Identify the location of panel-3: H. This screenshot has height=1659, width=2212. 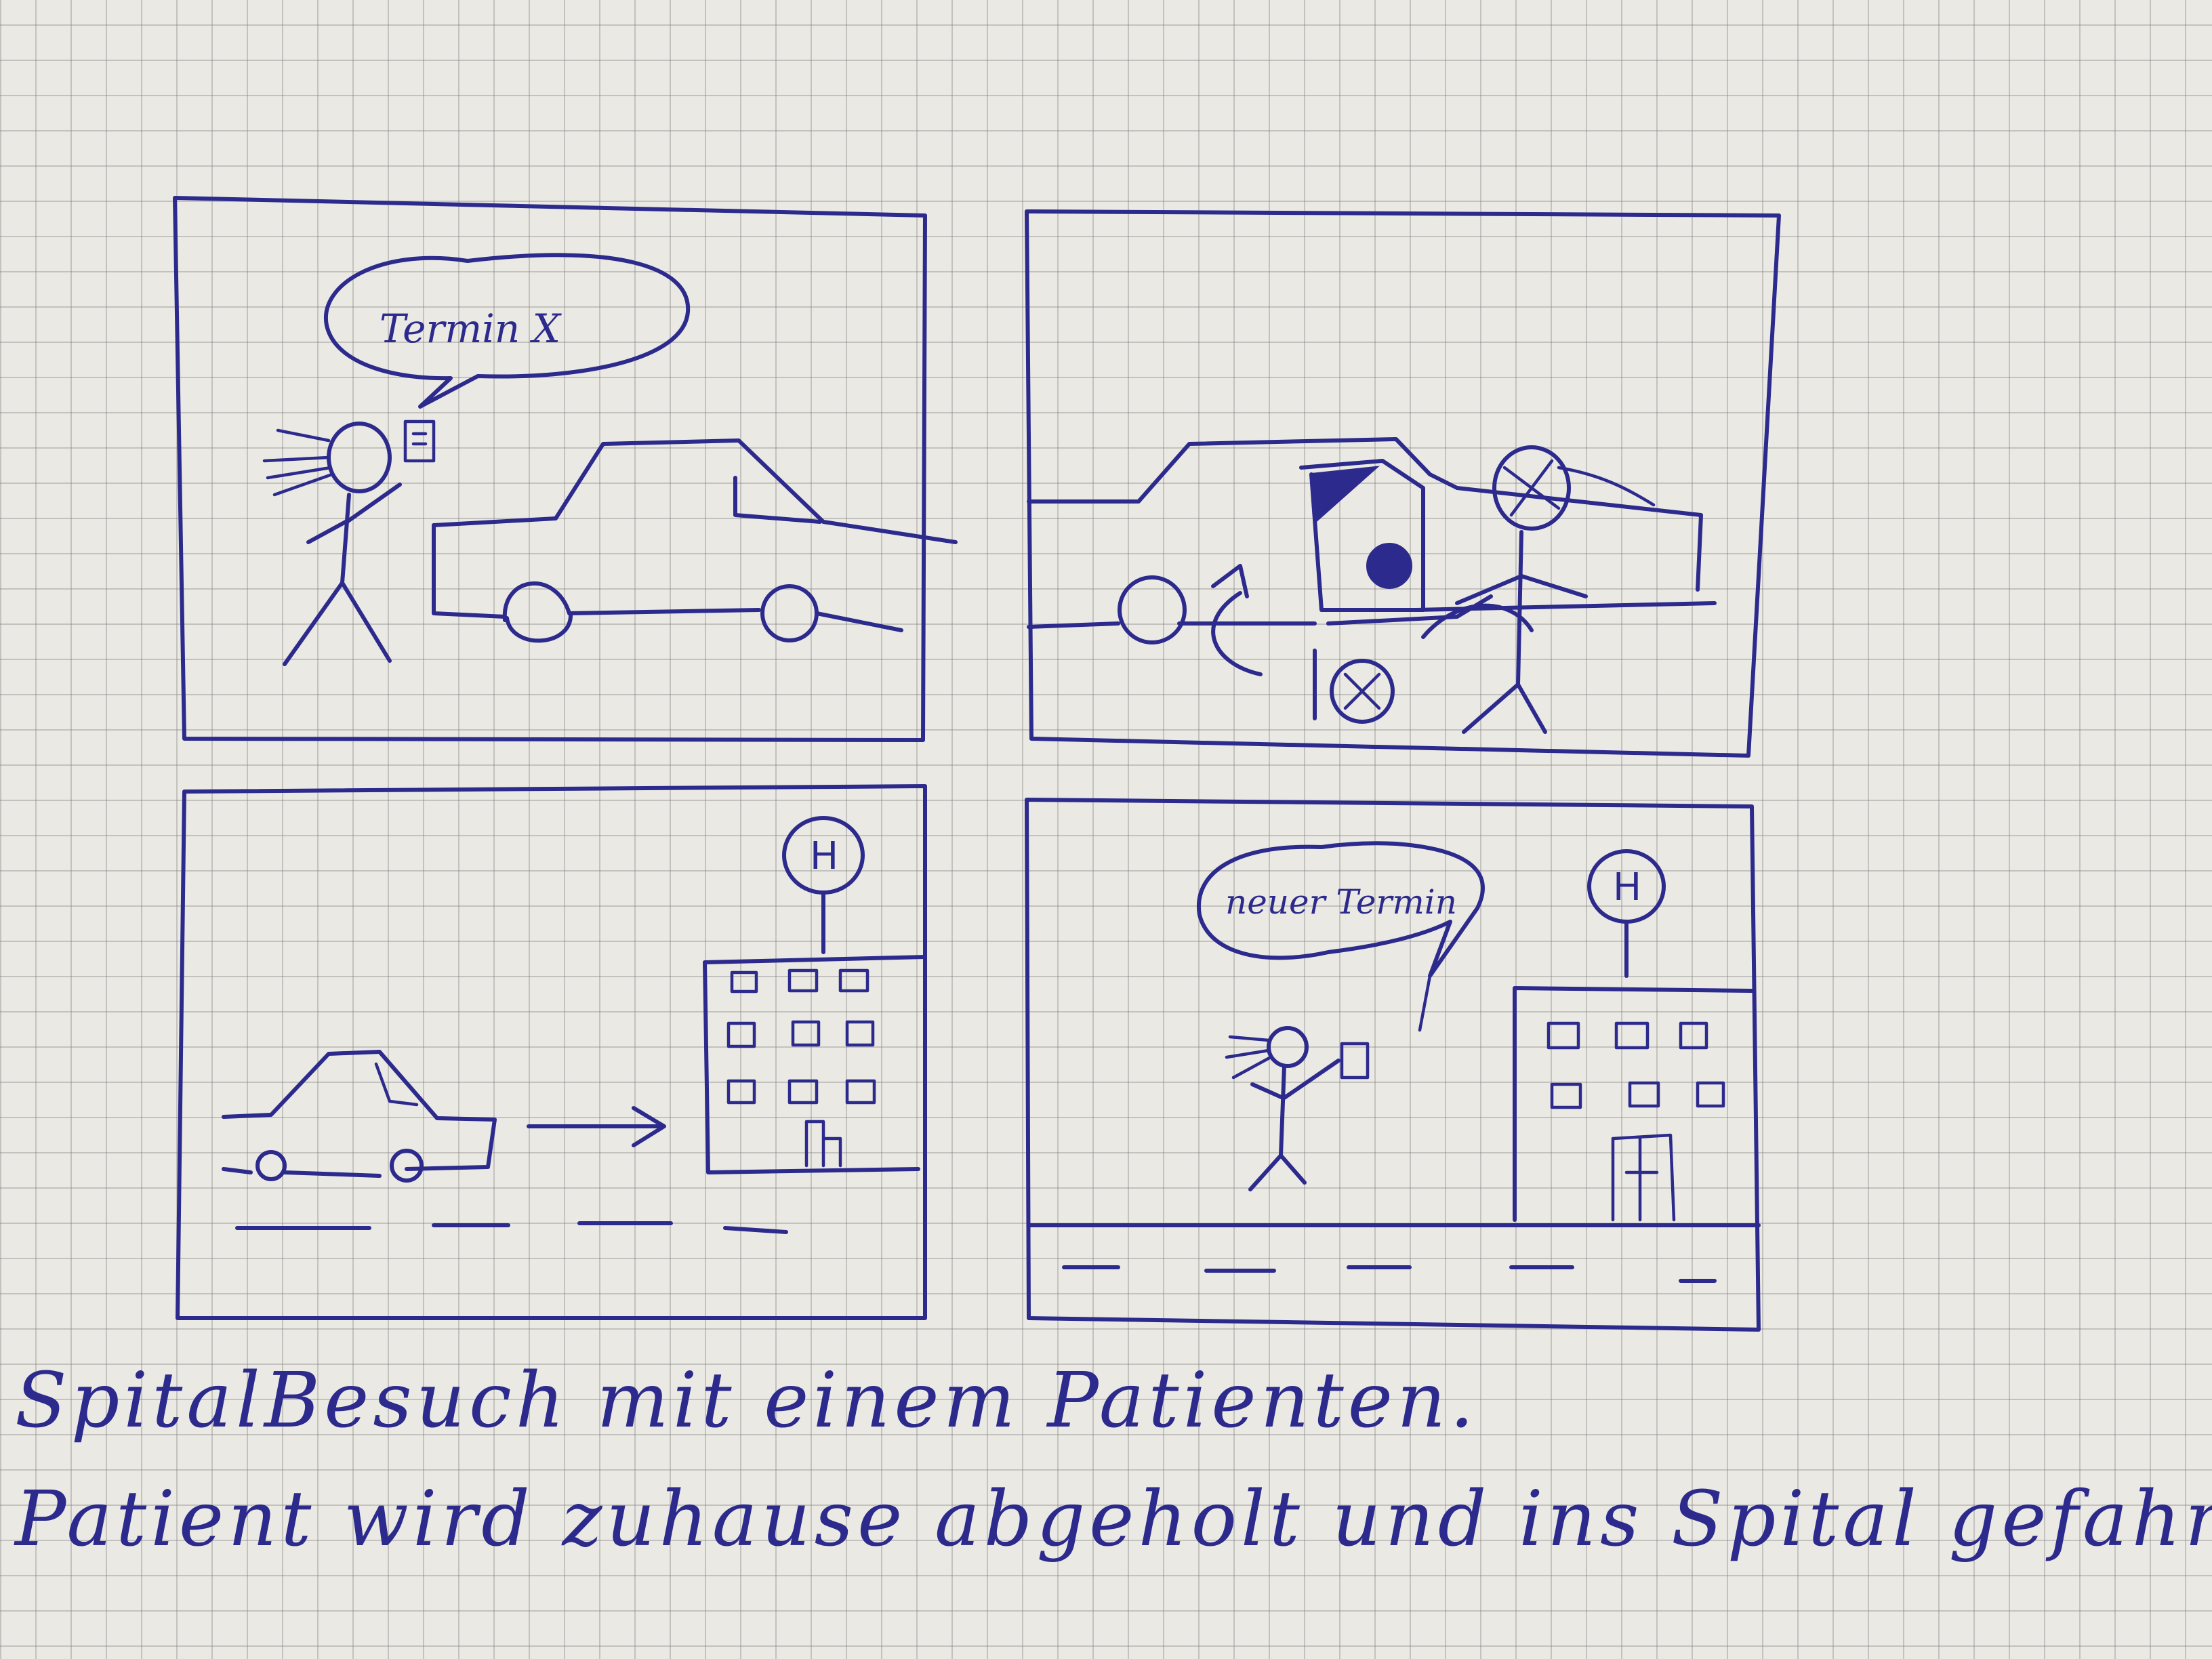
(552, 1052).